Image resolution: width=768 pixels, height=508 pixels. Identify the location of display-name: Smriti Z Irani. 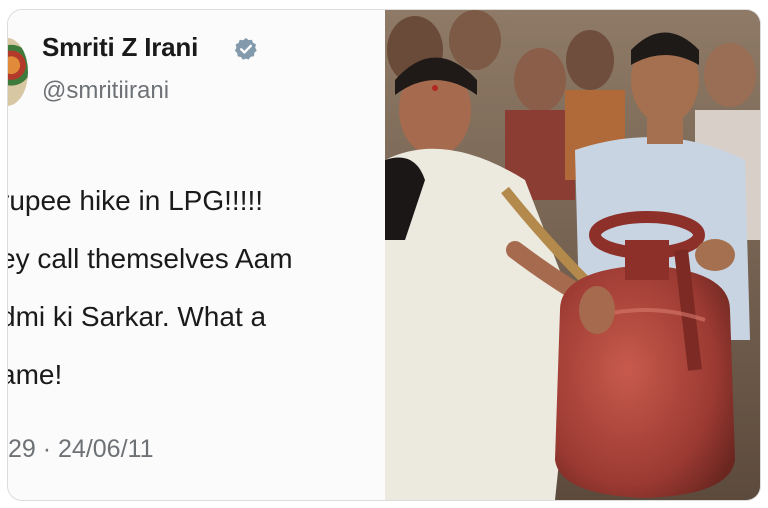
(120, 47).